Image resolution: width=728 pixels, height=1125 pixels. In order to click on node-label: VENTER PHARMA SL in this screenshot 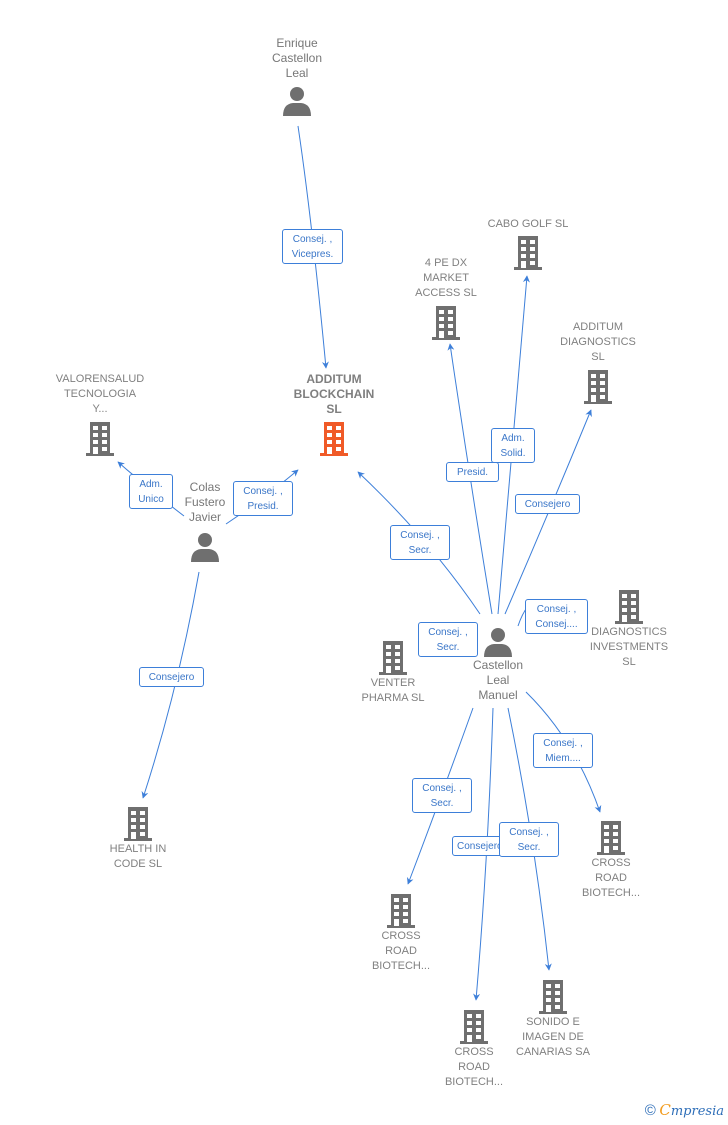, I will do `click(393, 690)`.